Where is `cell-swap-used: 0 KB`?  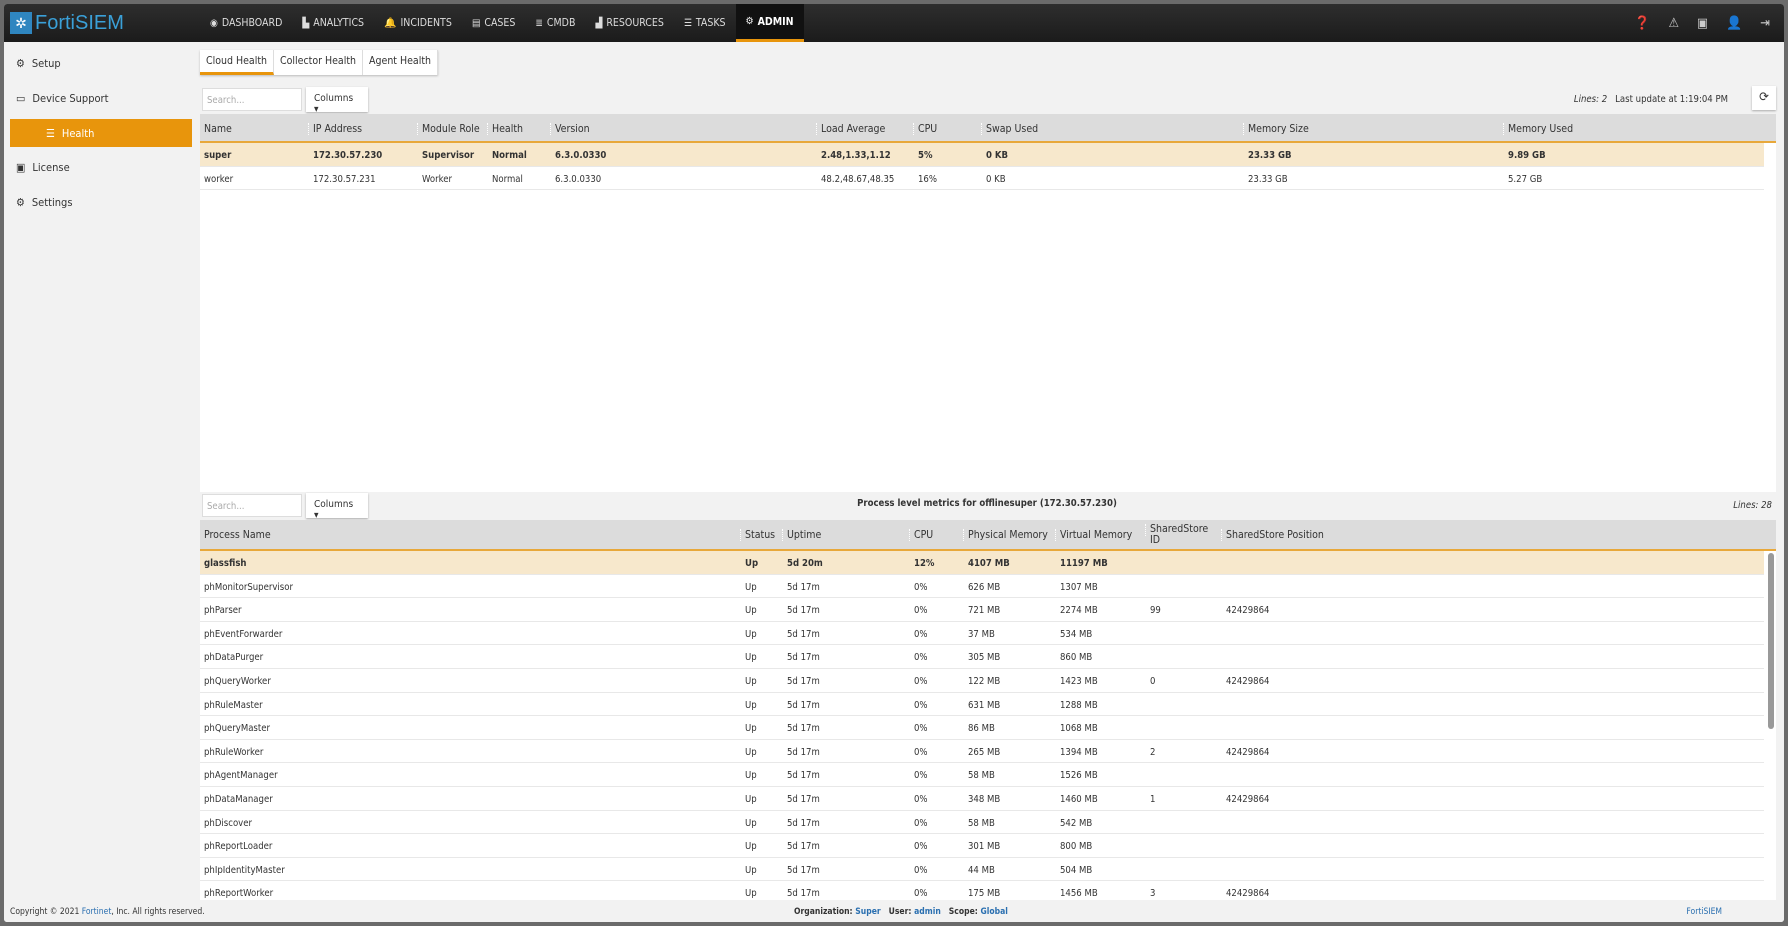
cell-swap-used: 0 KB is located at coordinates (996, 179).